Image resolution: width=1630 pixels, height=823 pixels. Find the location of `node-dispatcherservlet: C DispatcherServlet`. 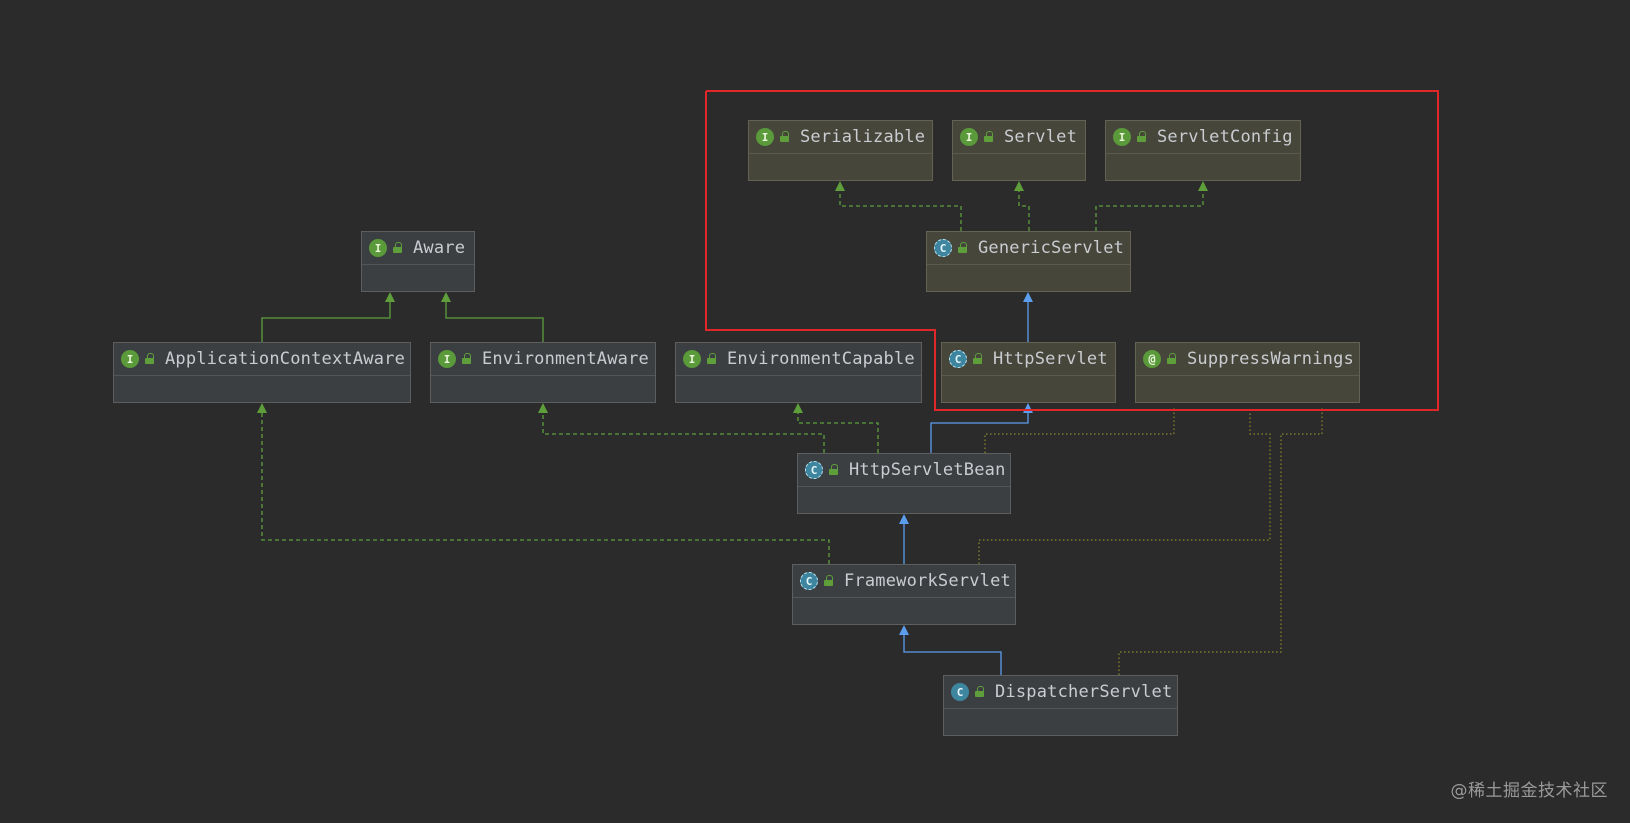

node-dispatcherservlet: C DispatcherServlet is located at coordinates (1060, 705).